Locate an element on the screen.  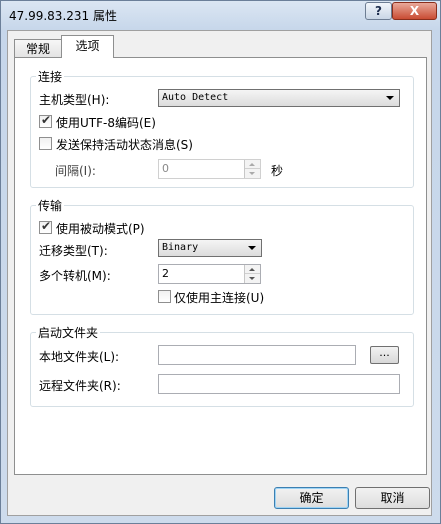
interval-unit: 秒 is located at coordinates (277, 171).